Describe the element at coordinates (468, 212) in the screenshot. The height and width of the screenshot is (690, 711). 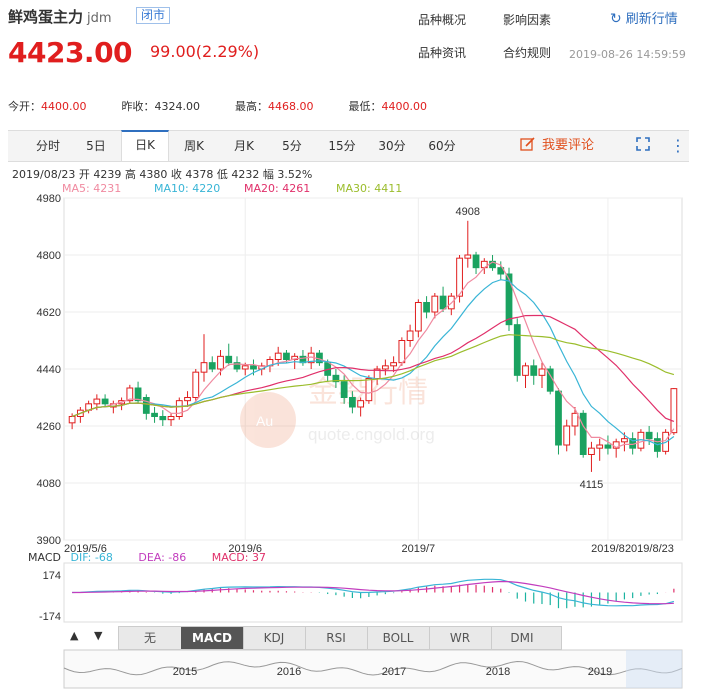
I see `max-annotation: 4908` at that location.